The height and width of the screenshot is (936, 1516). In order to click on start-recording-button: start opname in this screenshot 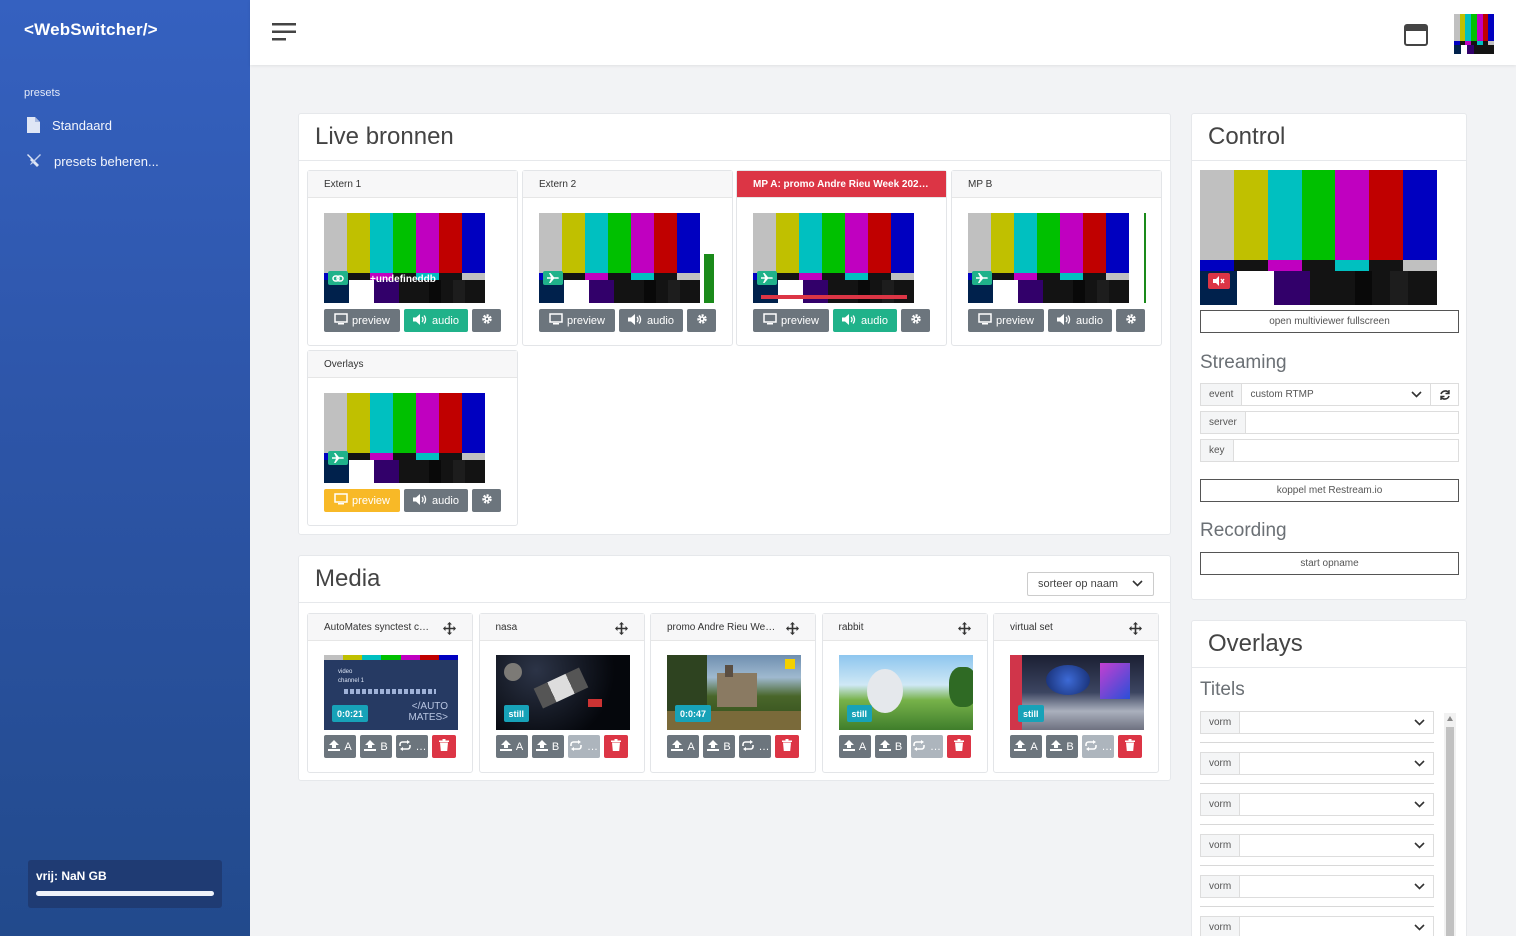, I will do `click(1329, 563)`.